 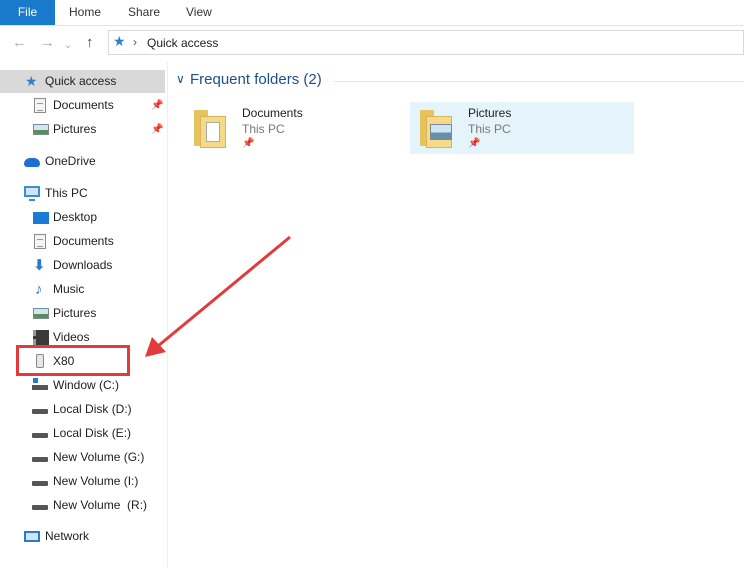 I want to click on sidebar-item-downloads: ⬇ Downloads, so click(x=82, y=265).